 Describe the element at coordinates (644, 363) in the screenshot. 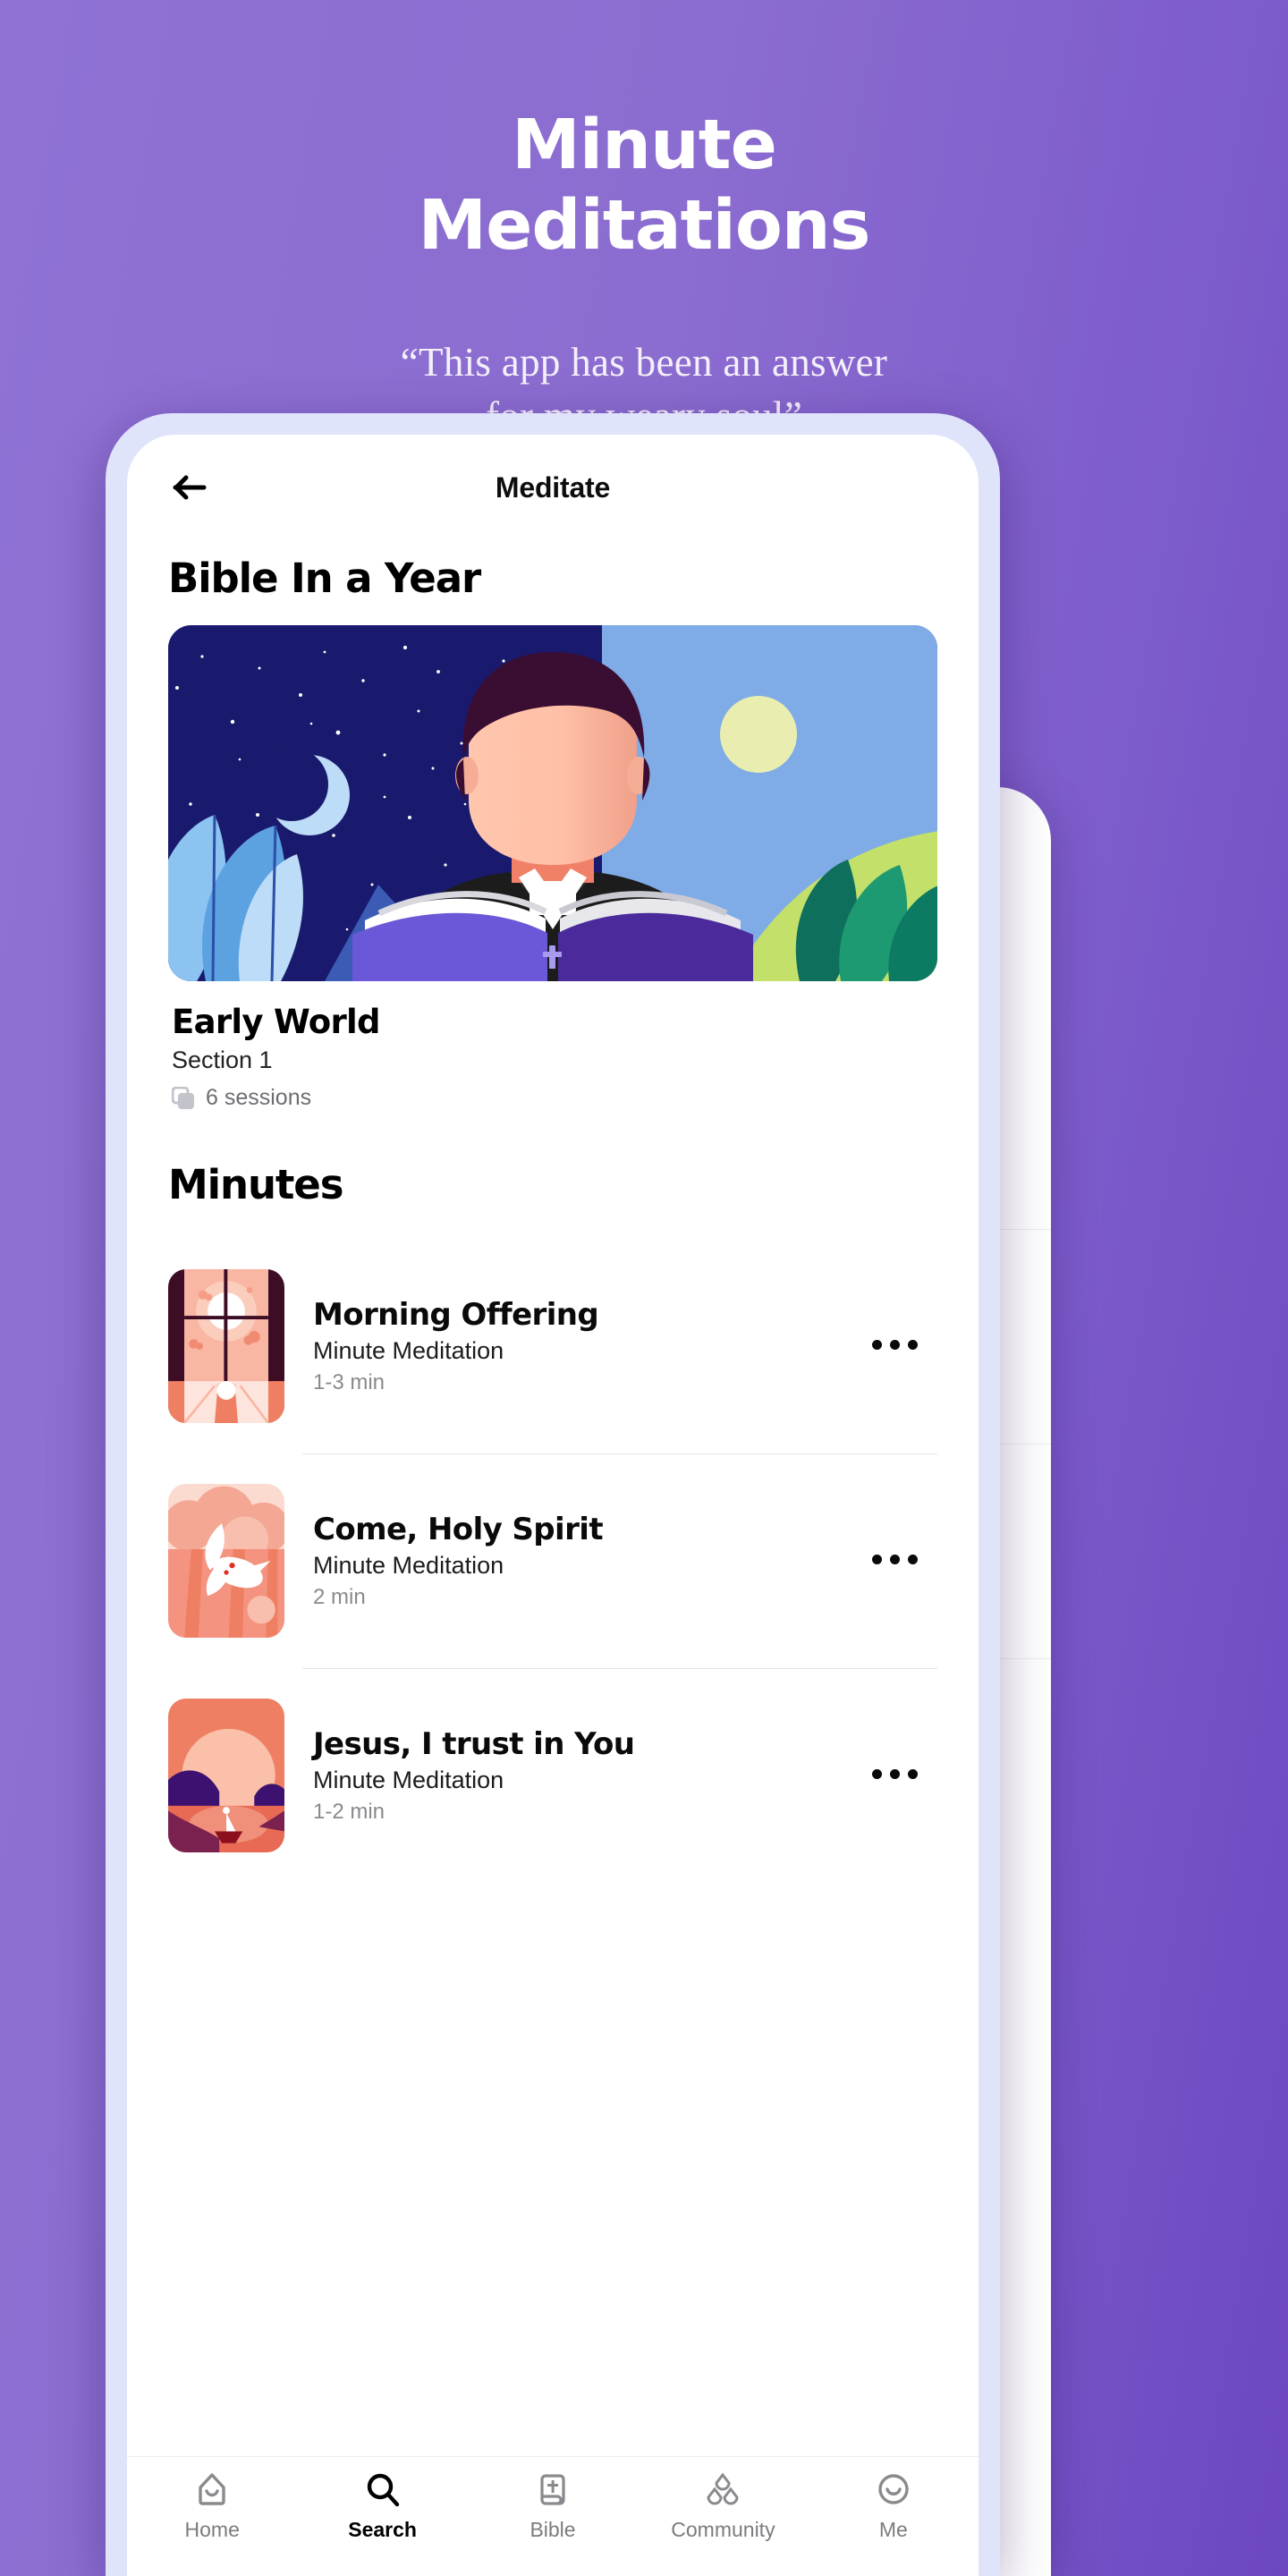

I see `promo-quote-line1: “This app has been an answer` at that location.